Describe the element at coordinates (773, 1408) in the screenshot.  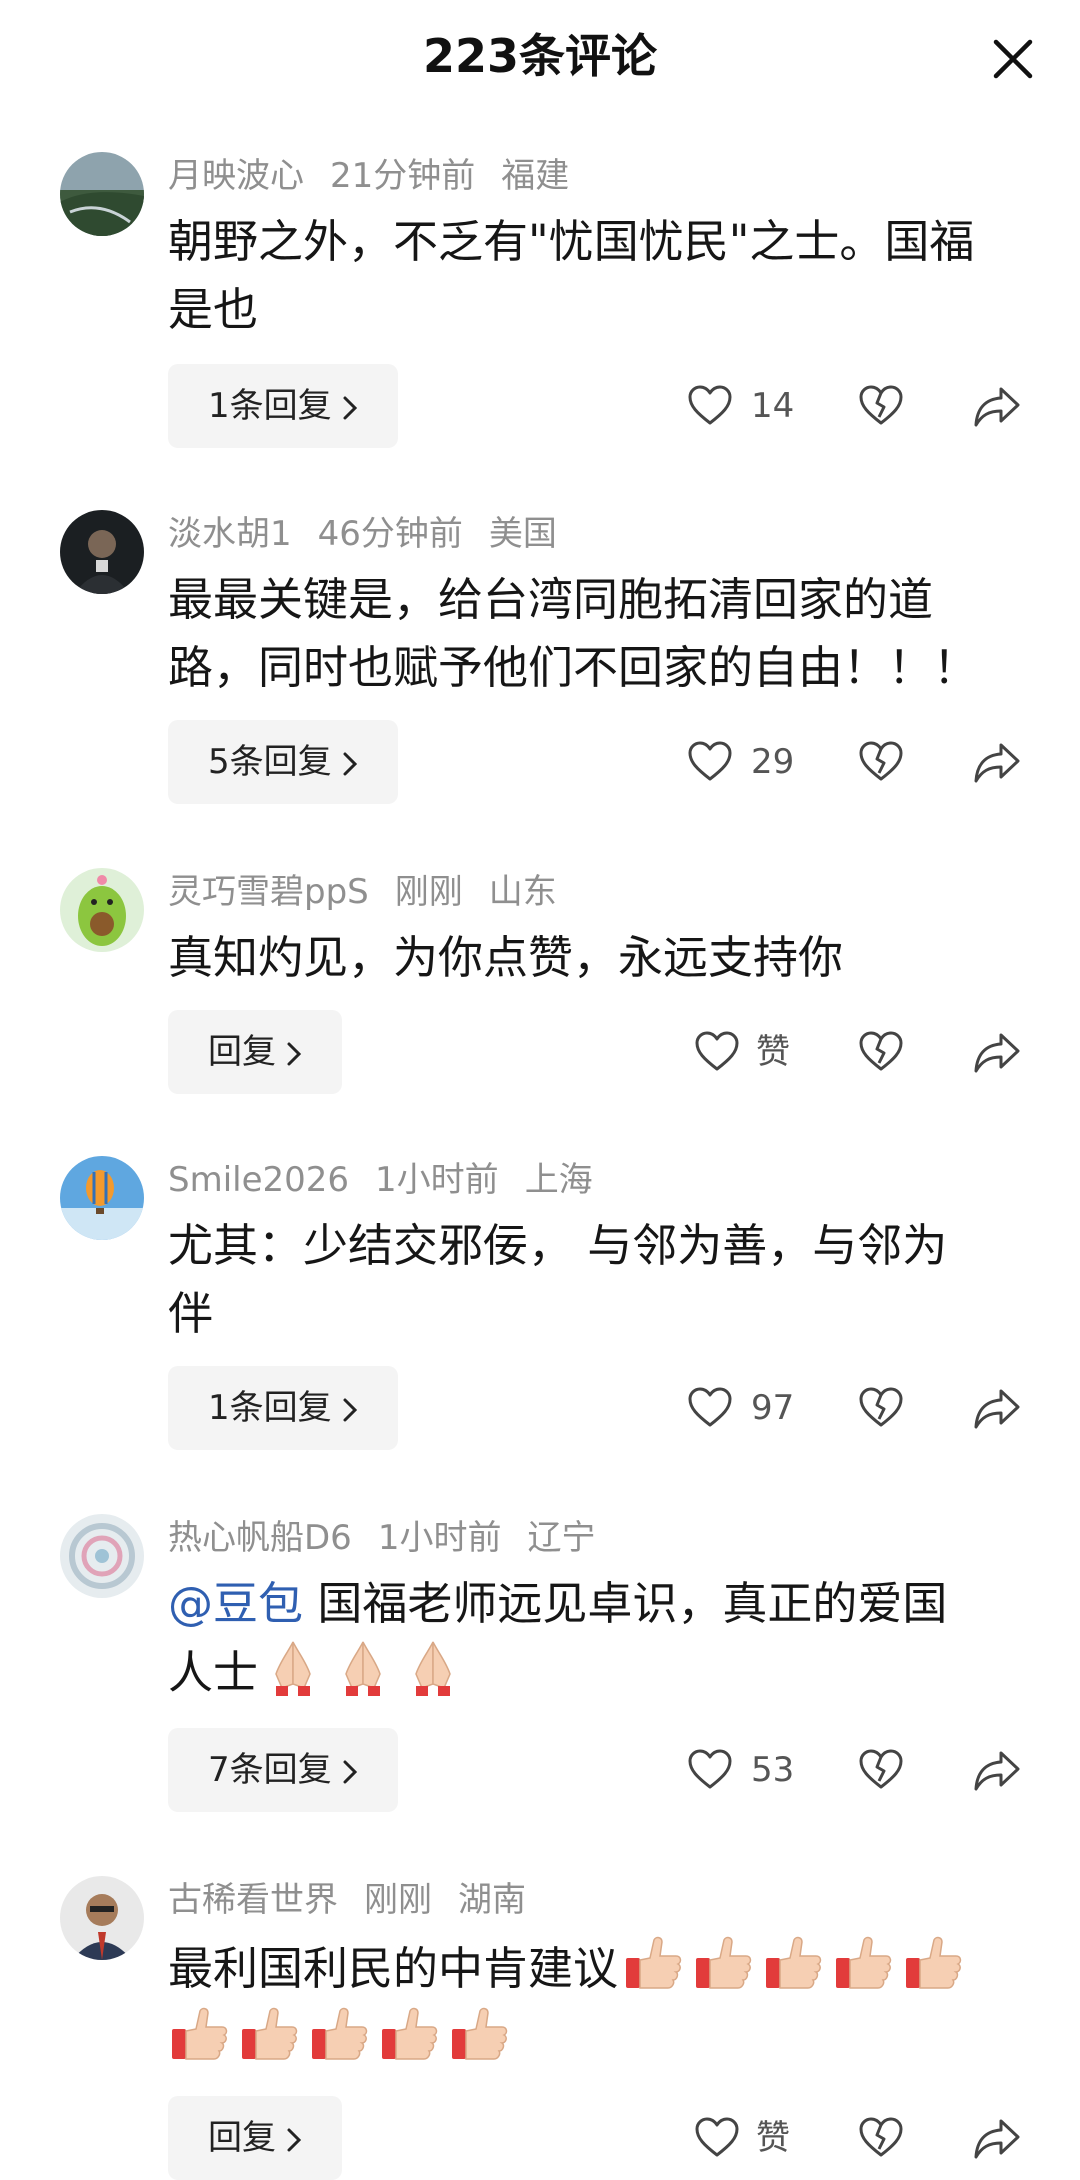
I see `like-count: 97` at that location.